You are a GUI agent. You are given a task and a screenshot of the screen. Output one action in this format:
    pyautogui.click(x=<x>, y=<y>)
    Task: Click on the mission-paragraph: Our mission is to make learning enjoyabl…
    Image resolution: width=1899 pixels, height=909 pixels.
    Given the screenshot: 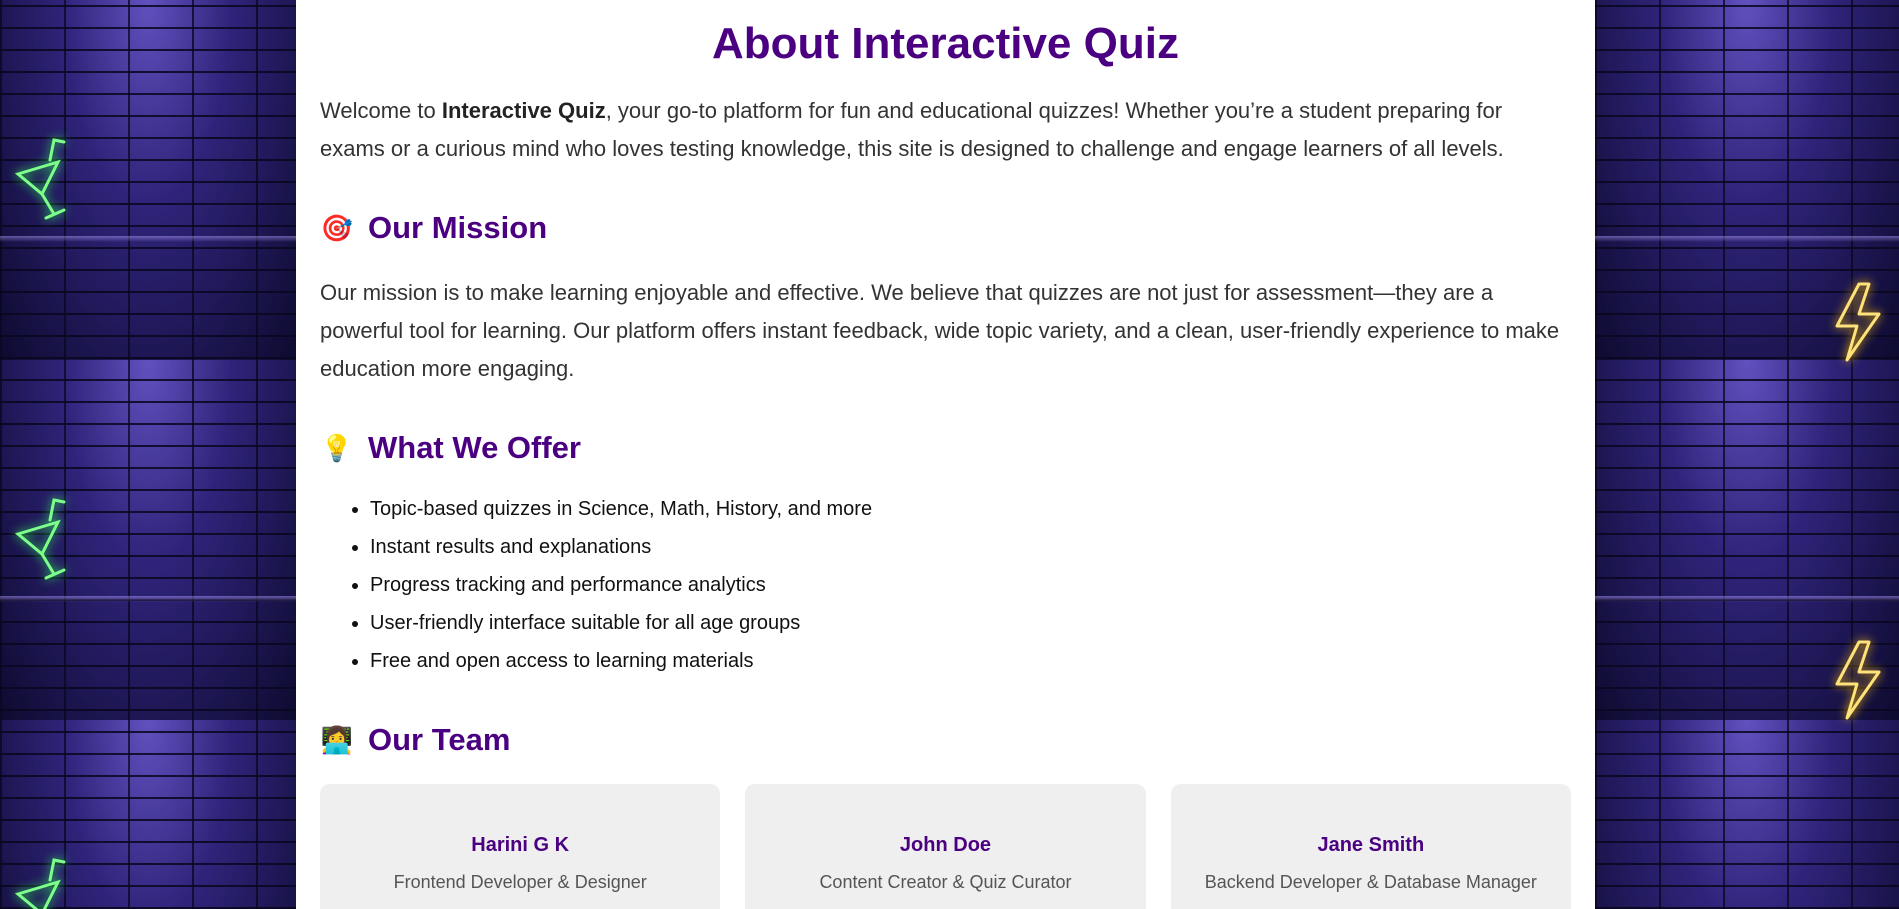 What is the action you would take?
    pyautogui.click(x=940, y=330)
    